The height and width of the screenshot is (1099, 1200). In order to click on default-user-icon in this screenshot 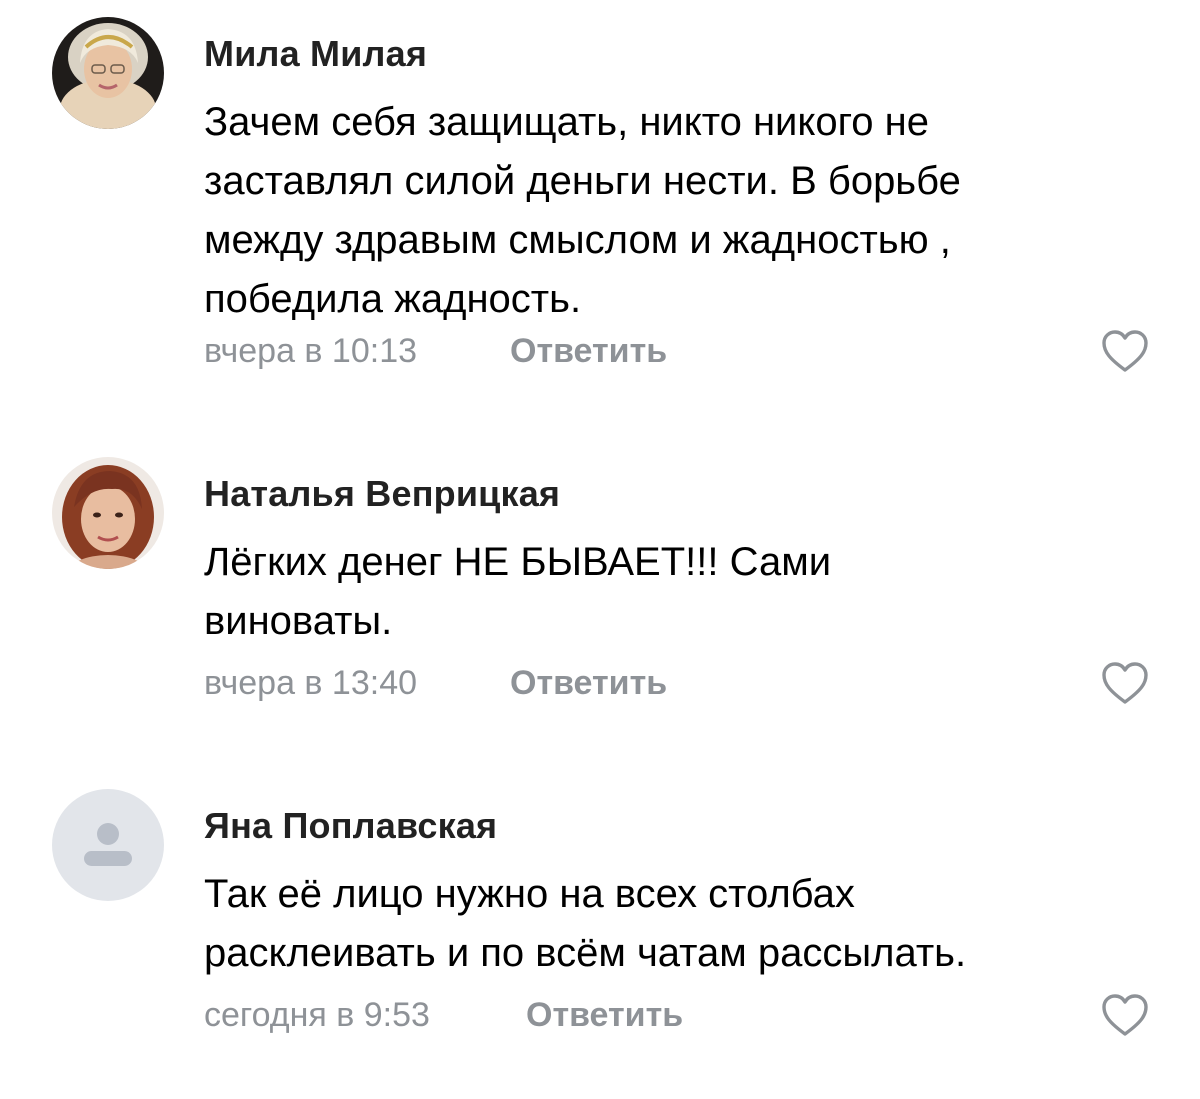, I will do `click(108, 845)`.